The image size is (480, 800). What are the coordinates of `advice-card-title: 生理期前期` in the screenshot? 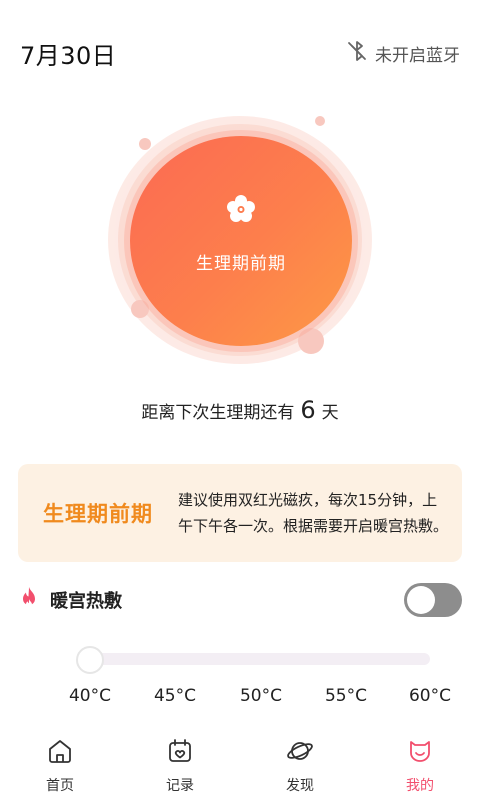 It's located at (98, 514).